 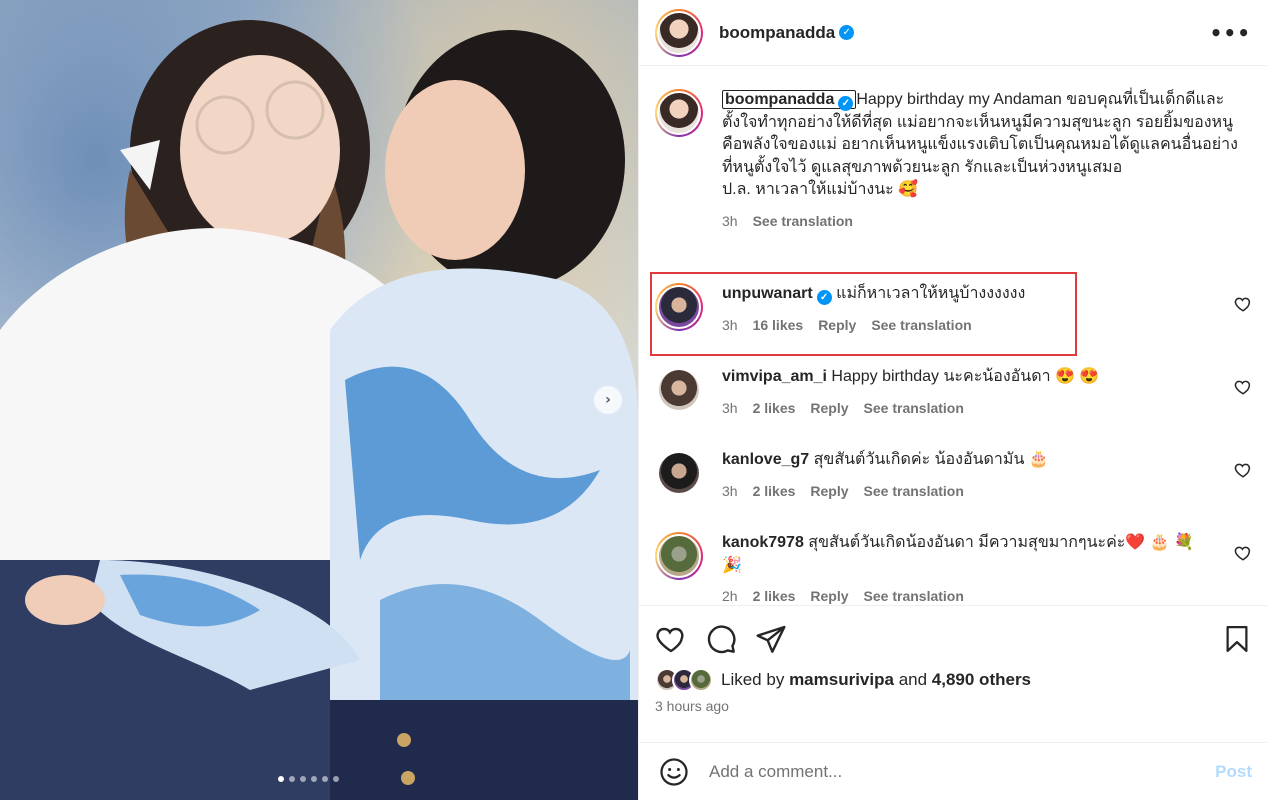 What do you see at coordinates (753, 679) in the screenshot?
I see `liked-by-label: Liked by` at bounding box center [753, 679].